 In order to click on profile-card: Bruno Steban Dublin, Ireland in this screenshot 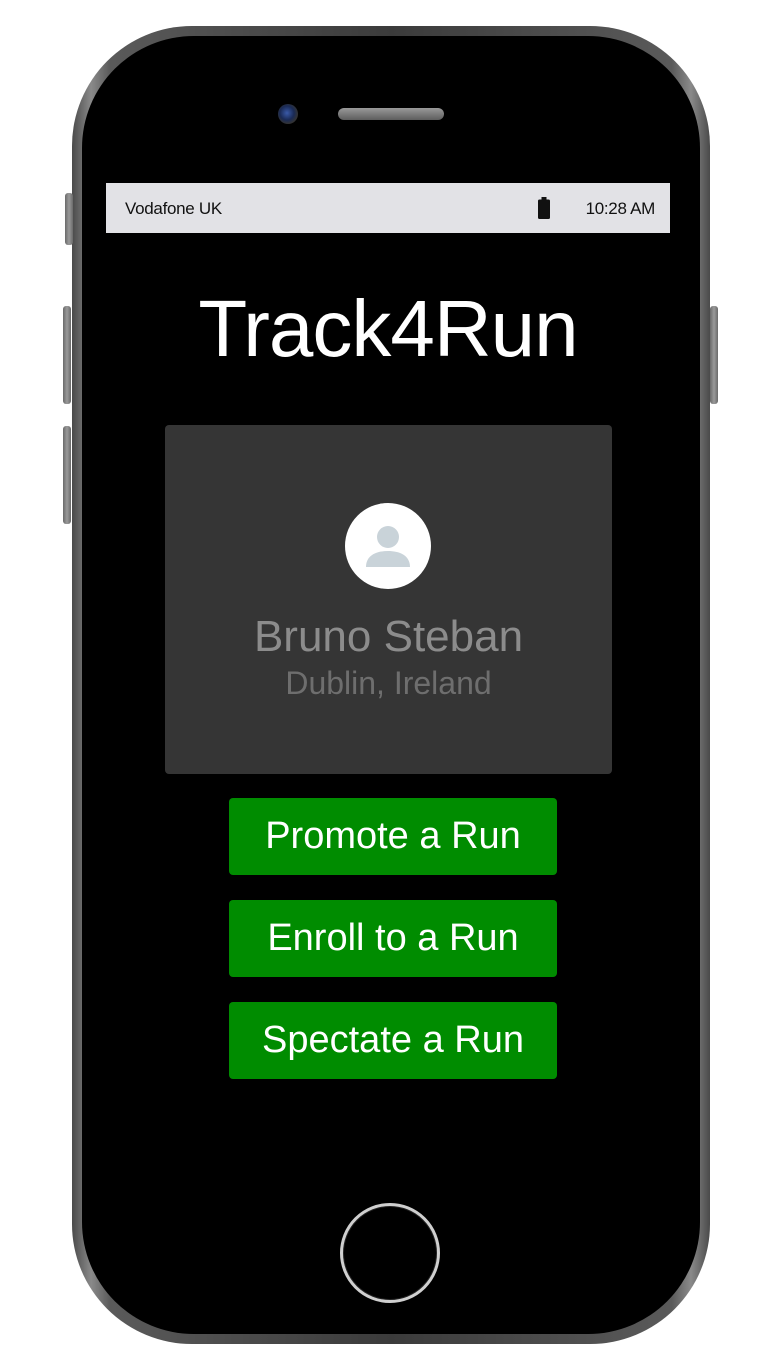, I will do `click(388, 599)`.